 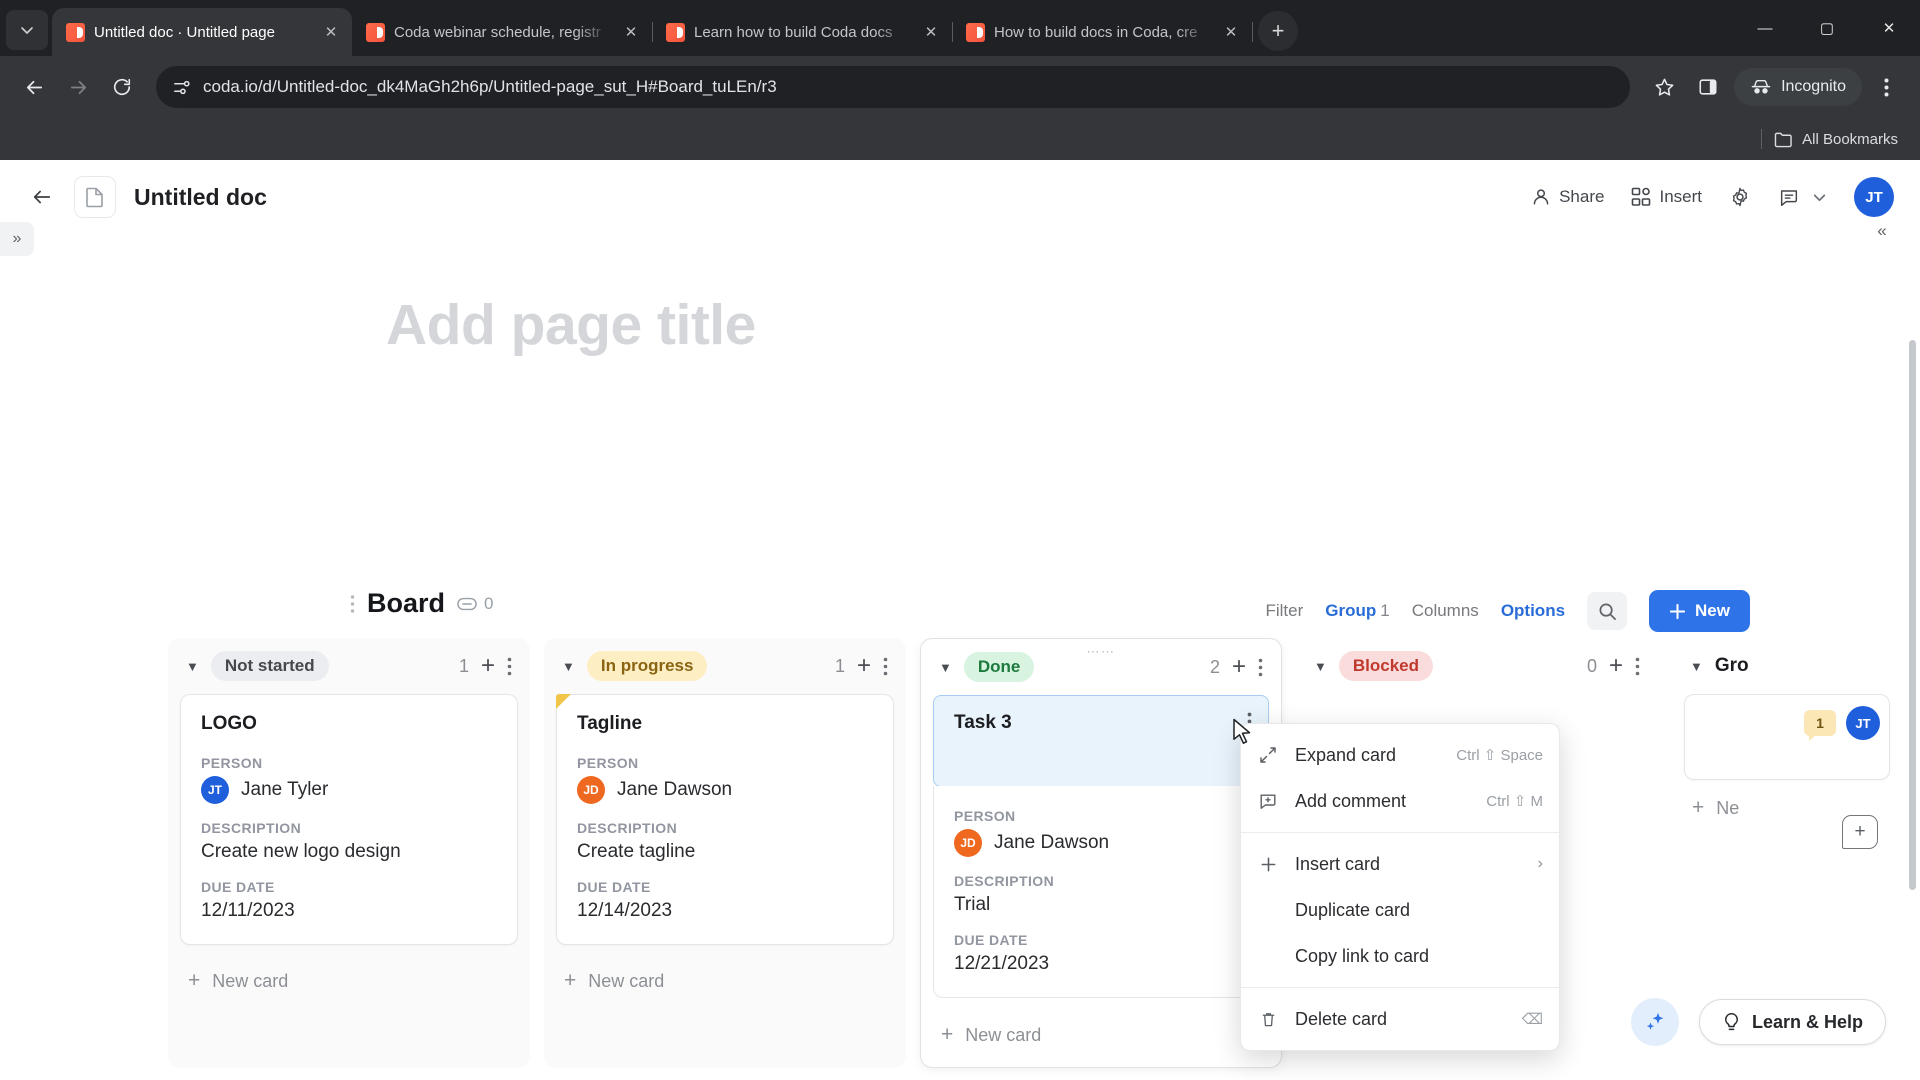 What do you see at coordinates (1346, 754) in the screenshot?
I see `context-menu-label: Expand card` at bounding box center [1346, 754].